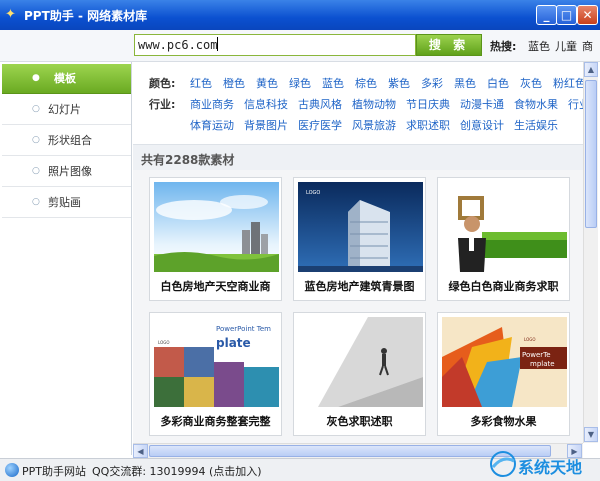  I want to click on watermark-text: 系统天地, so click(550, 467).